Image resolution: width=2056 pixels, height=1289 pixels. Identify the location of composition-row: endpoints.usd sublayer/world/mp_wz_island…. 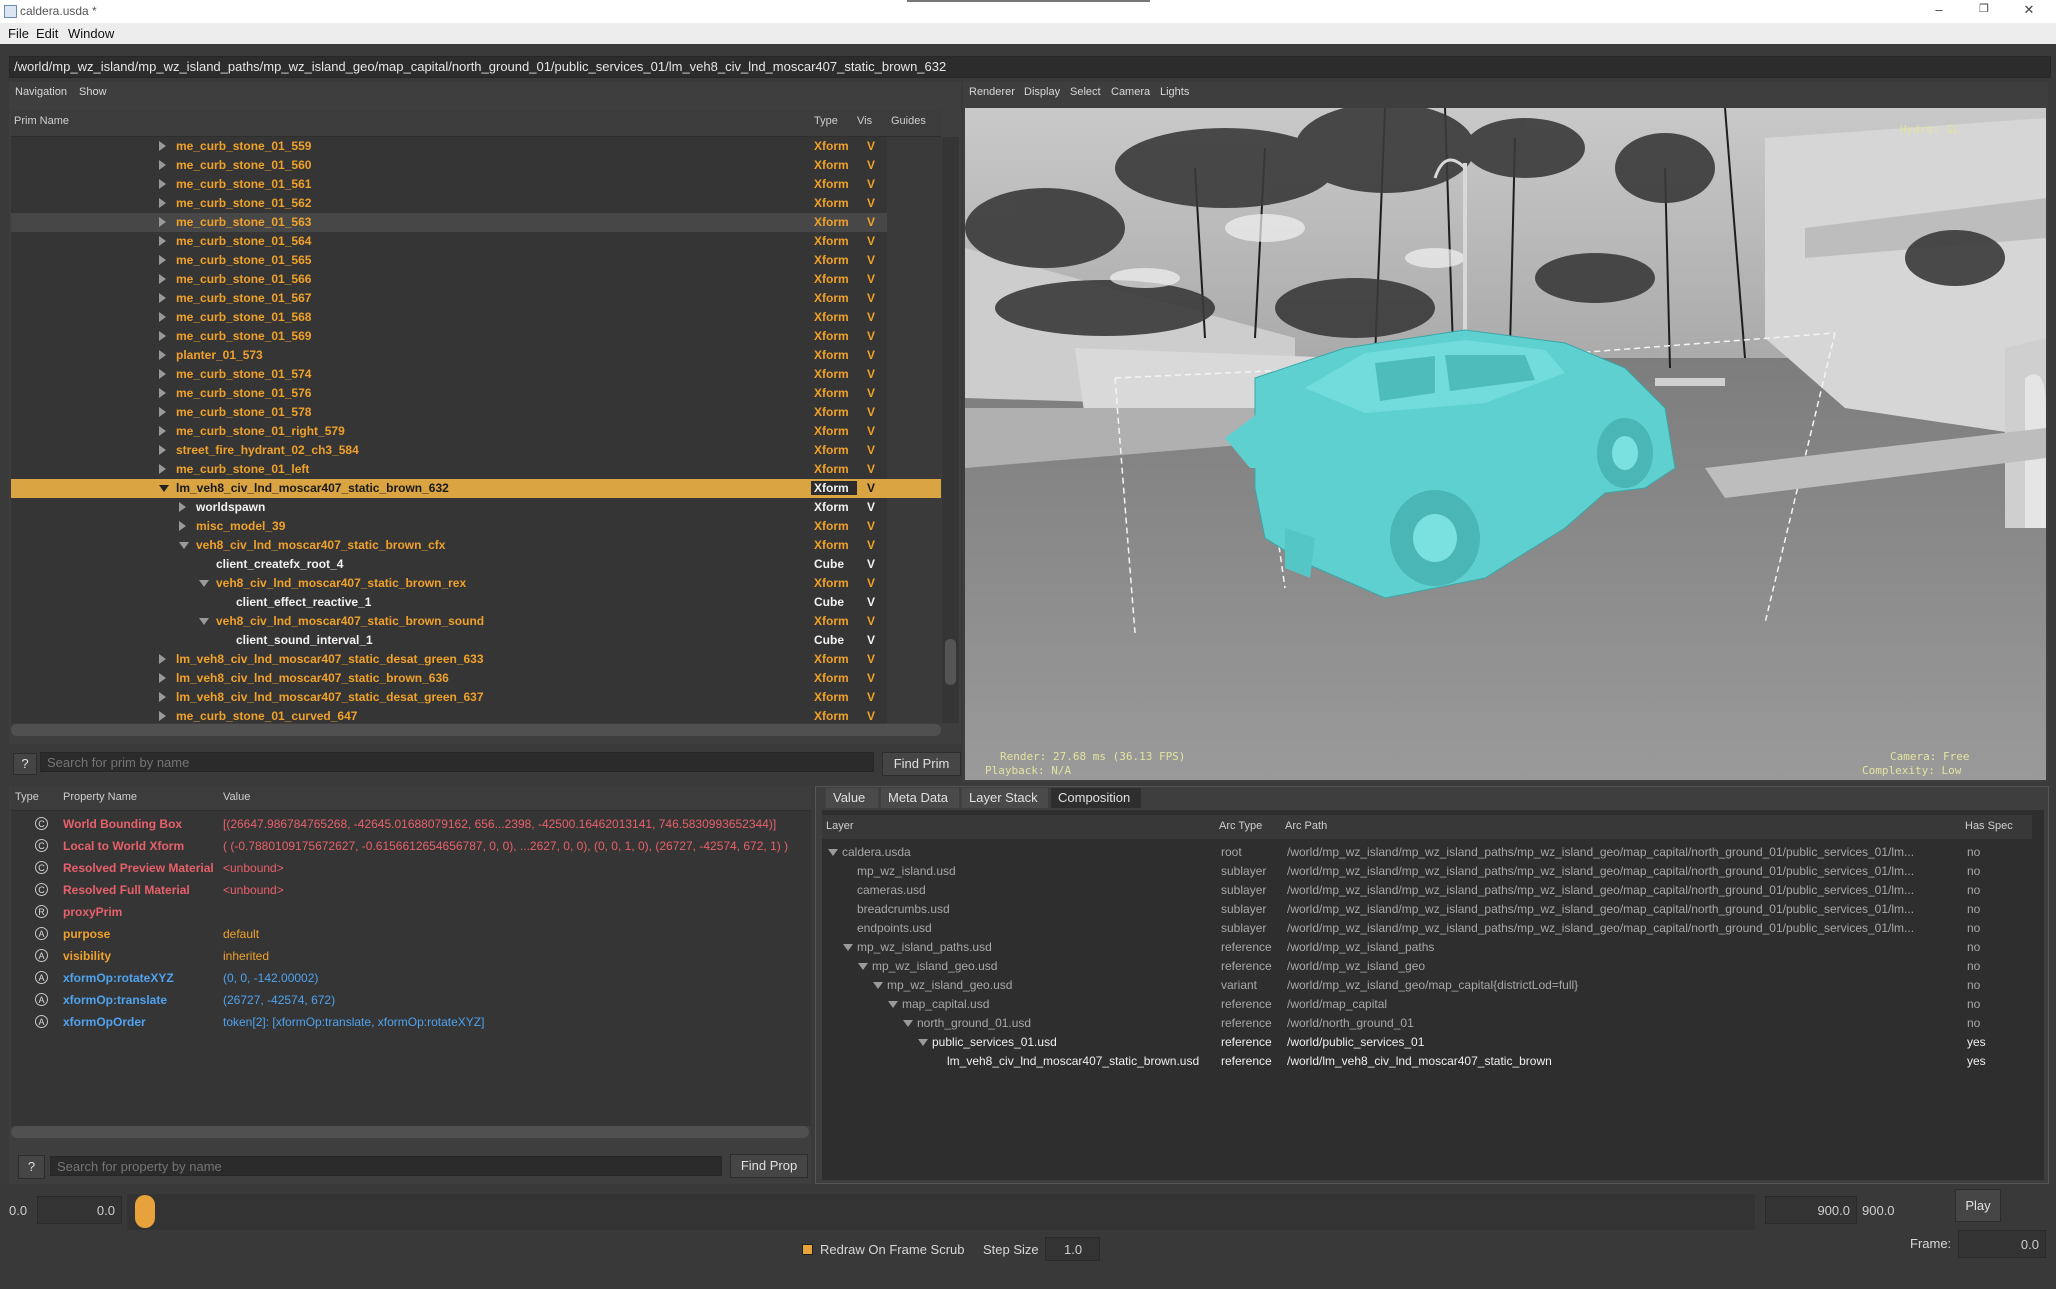
(1431, 928).